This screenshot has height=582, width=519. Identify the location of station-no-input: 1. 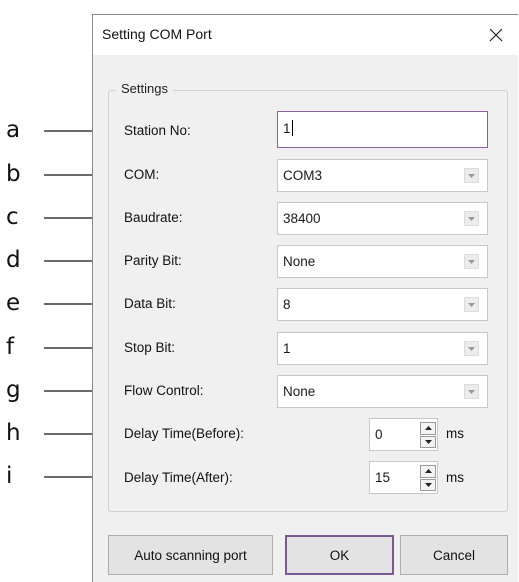
(382, 129).